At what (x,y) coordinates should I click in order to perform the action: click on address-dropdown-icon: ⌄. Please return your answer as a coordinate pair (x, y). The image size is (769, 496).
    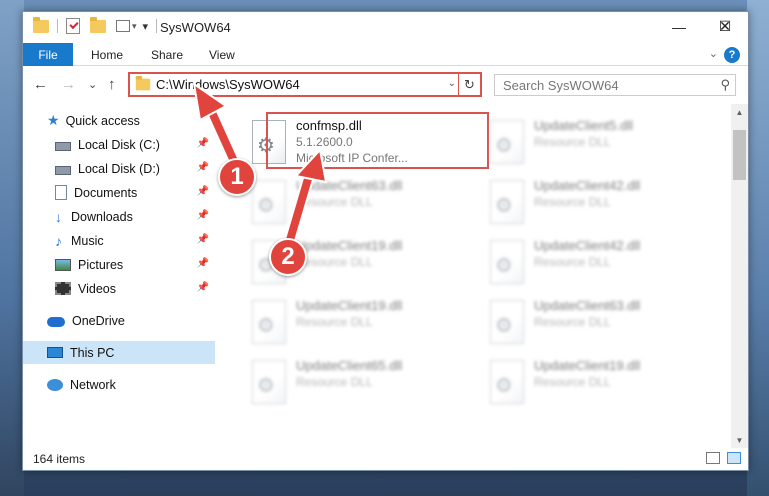
    Looking at the image, I should click on (452, 83).